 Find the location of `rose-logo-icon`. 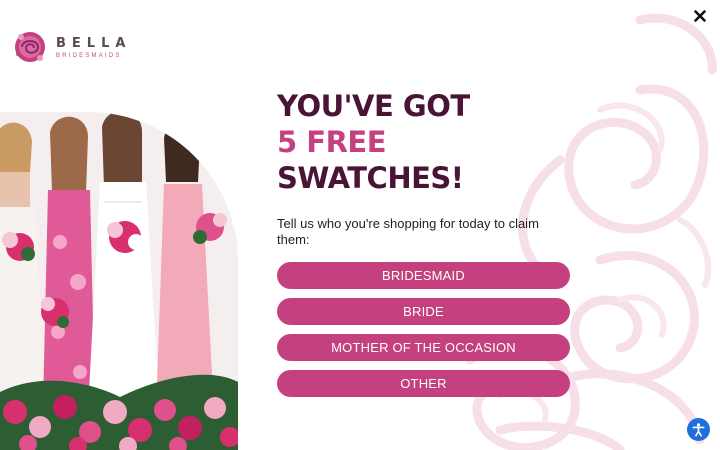

rose-logo-icon is located at coordinates (30, 47).